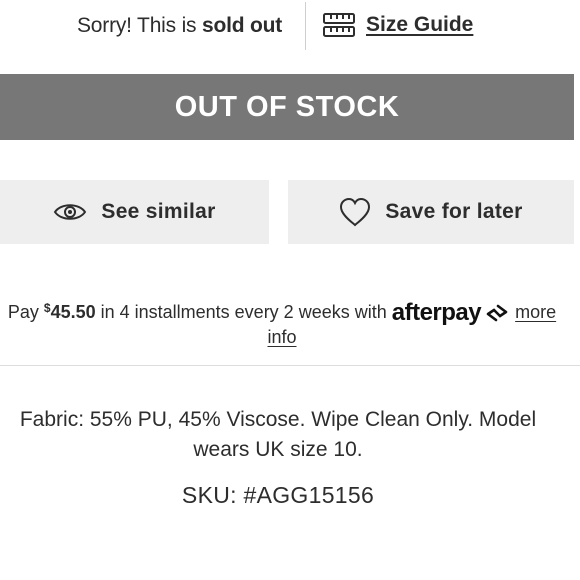  What do you see at coordinates (158, 211) in the screenshot?
I see `see-similar-label: See similar` at bounding box center [158, 211].